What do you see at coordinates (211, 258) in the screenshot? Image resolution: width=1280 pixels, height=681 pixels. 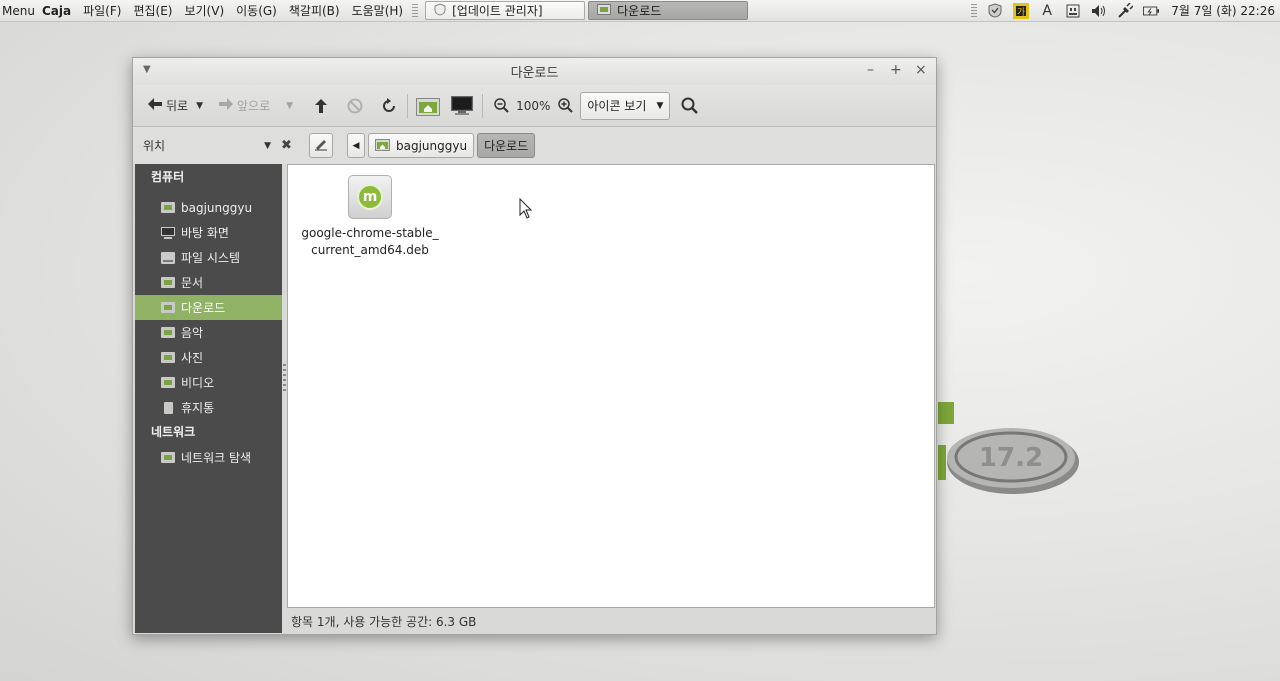 I see `sidebar-item-label: 파일 시스템` at bounding box center [211, 258].